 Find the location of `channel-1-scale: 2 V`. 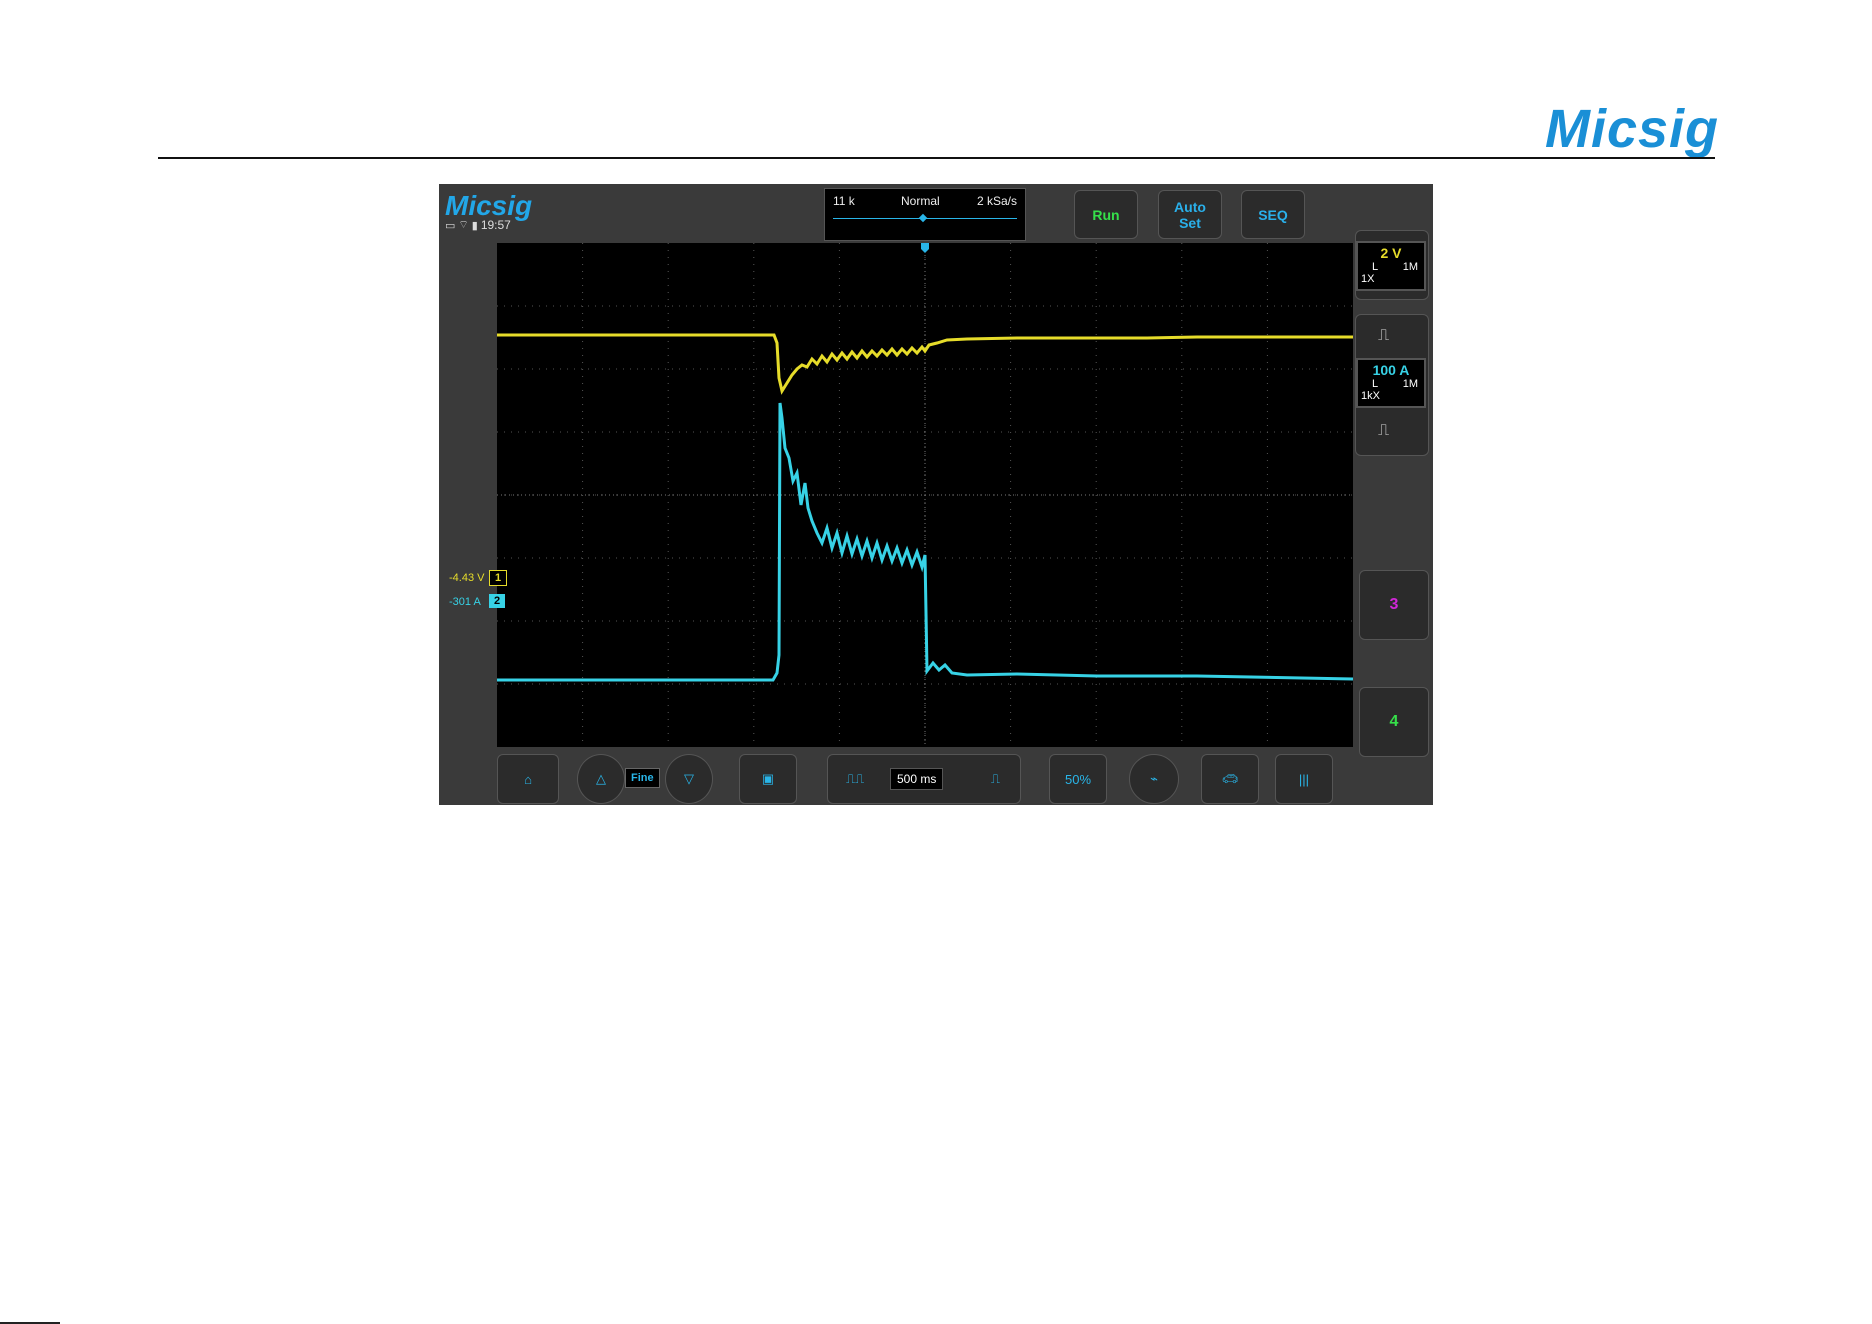

channel-1-scale: 2 V is located at coordinates (1391, 253).